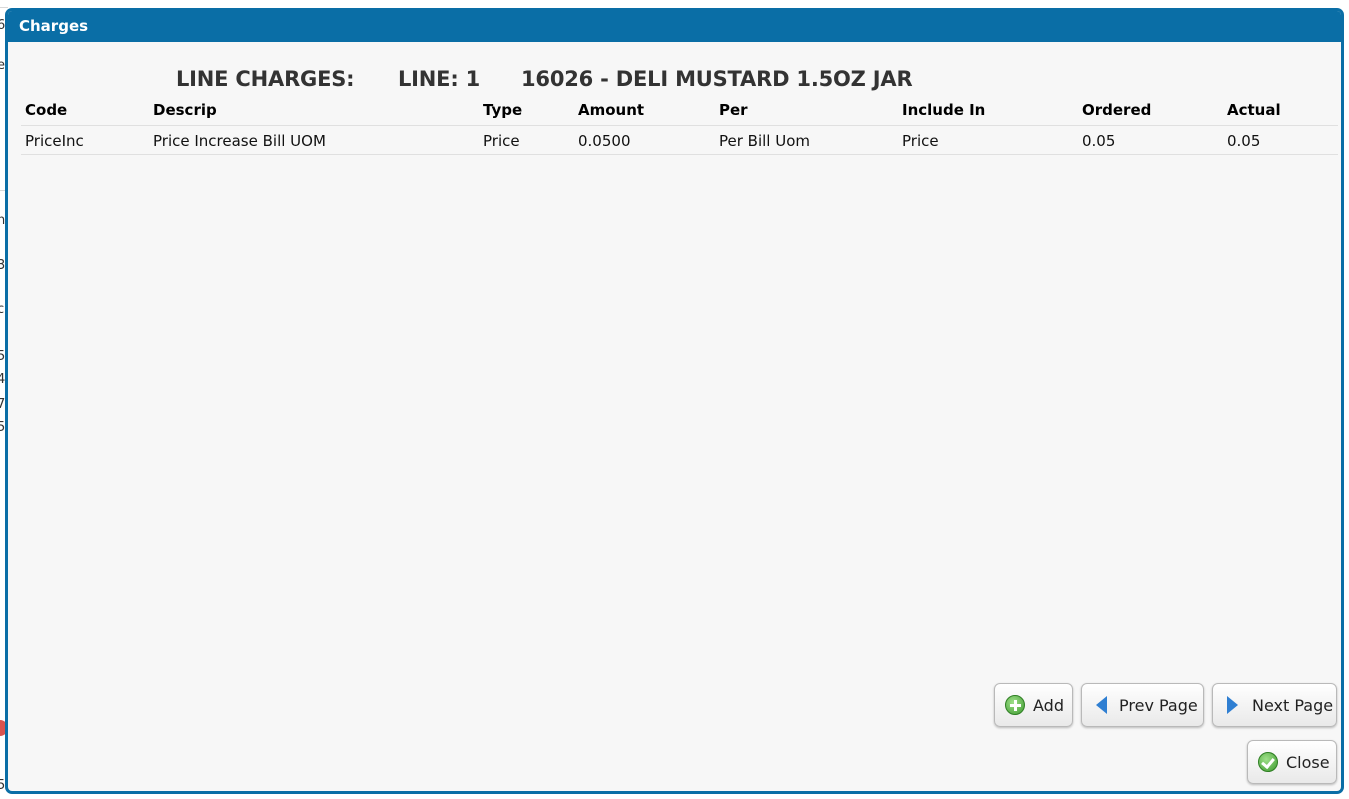 This screenshot has height=799, width=1349. I want to click on prev-page-button: Prev Page, so click(1142, 705).